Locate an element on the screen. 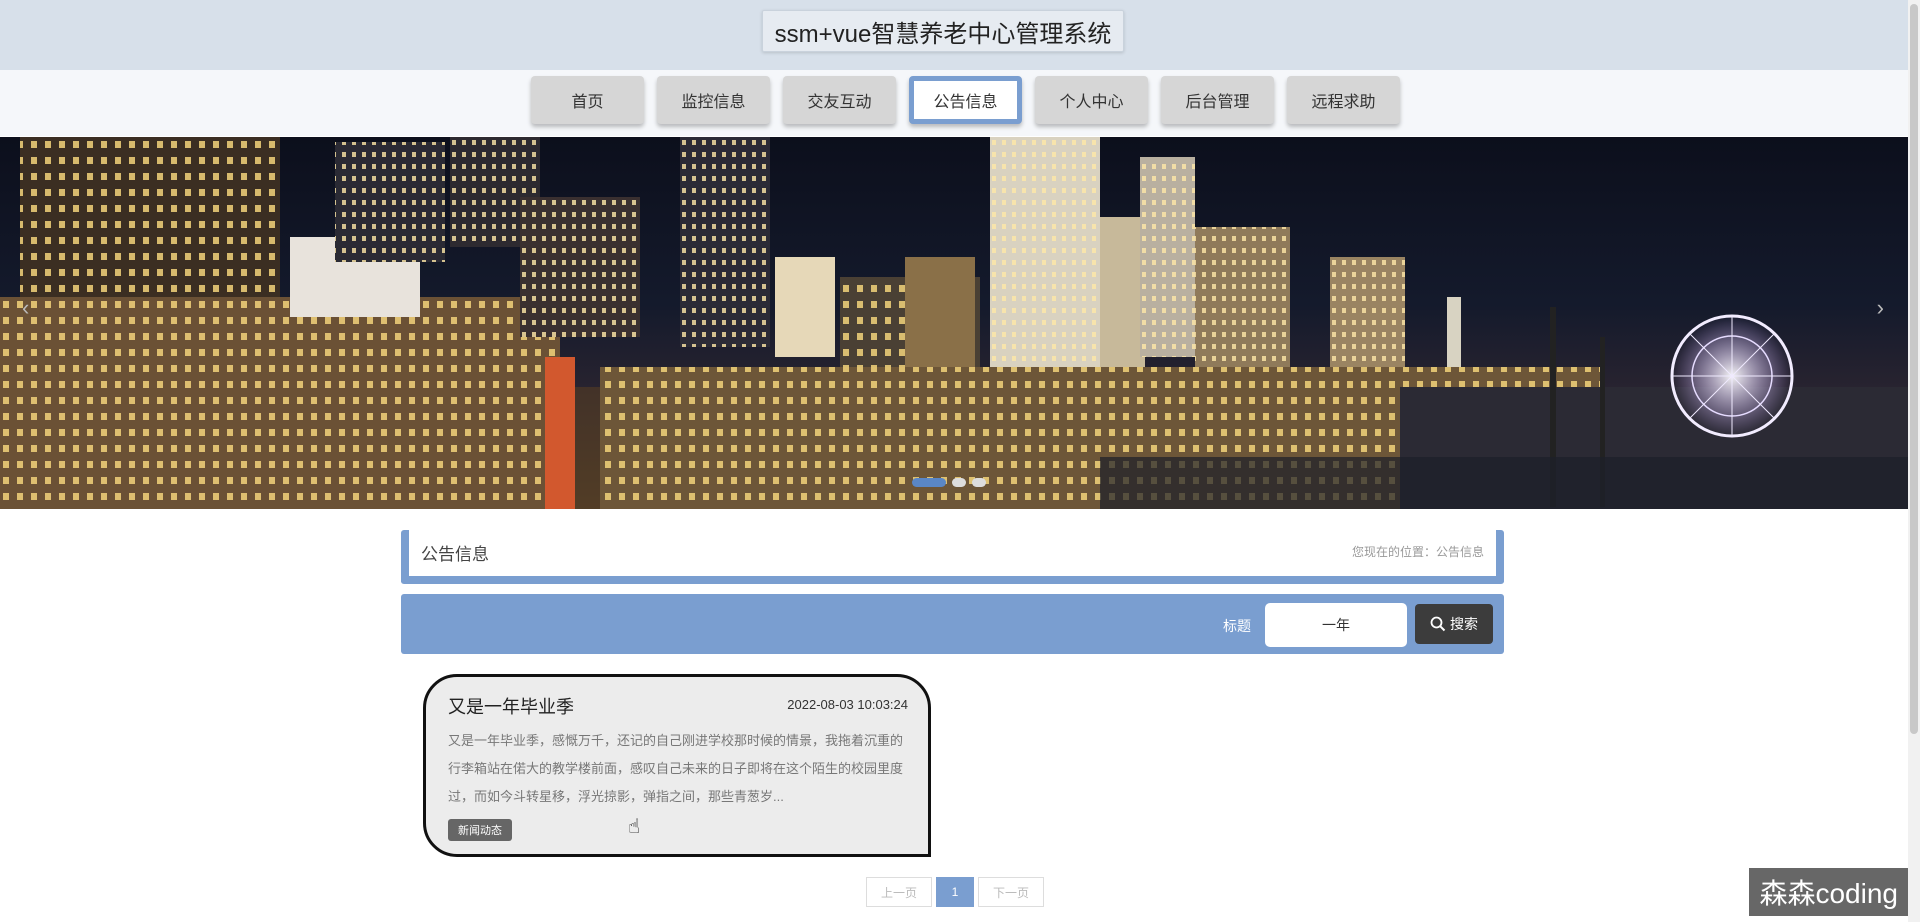 This screenshot has width=1920, height=922. main-nav: 首页 监控信息 交友互动 公告信息 个人中心 后台管理 远程求助 is located at coordinates (965, 100).